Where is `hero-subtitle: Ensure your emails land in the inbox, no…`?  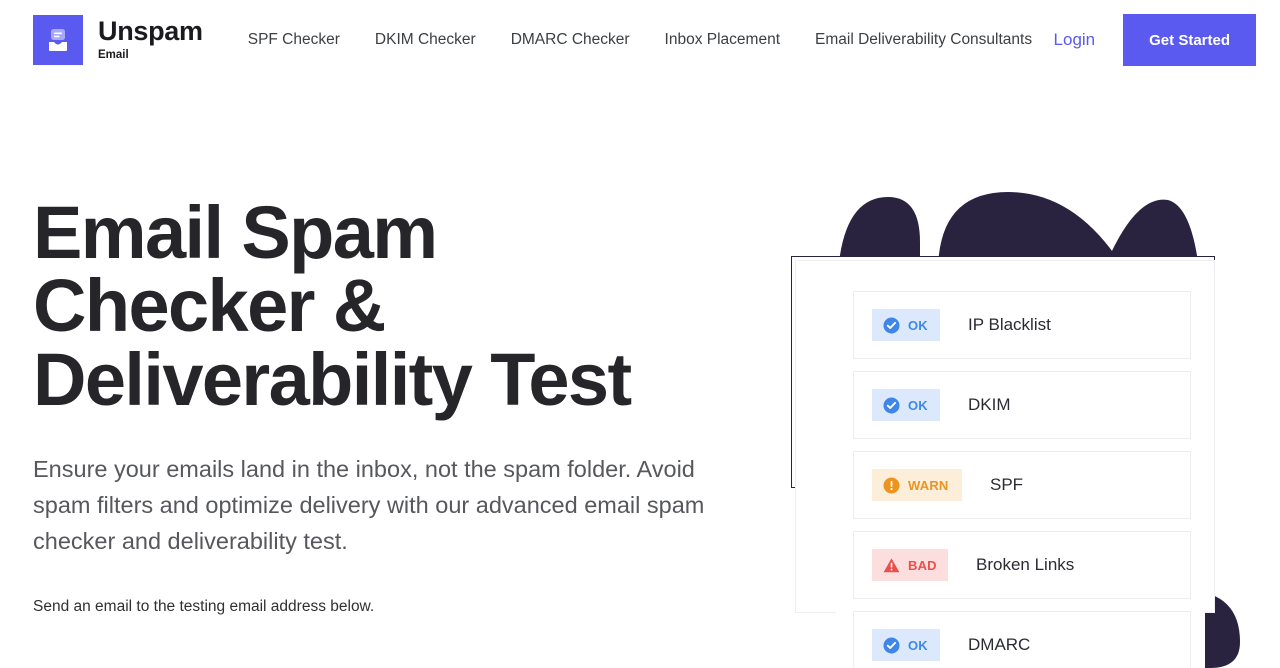 hero-subtitle: Ensure your emails land in the inbox, no… is located at coordinates (369, 504).